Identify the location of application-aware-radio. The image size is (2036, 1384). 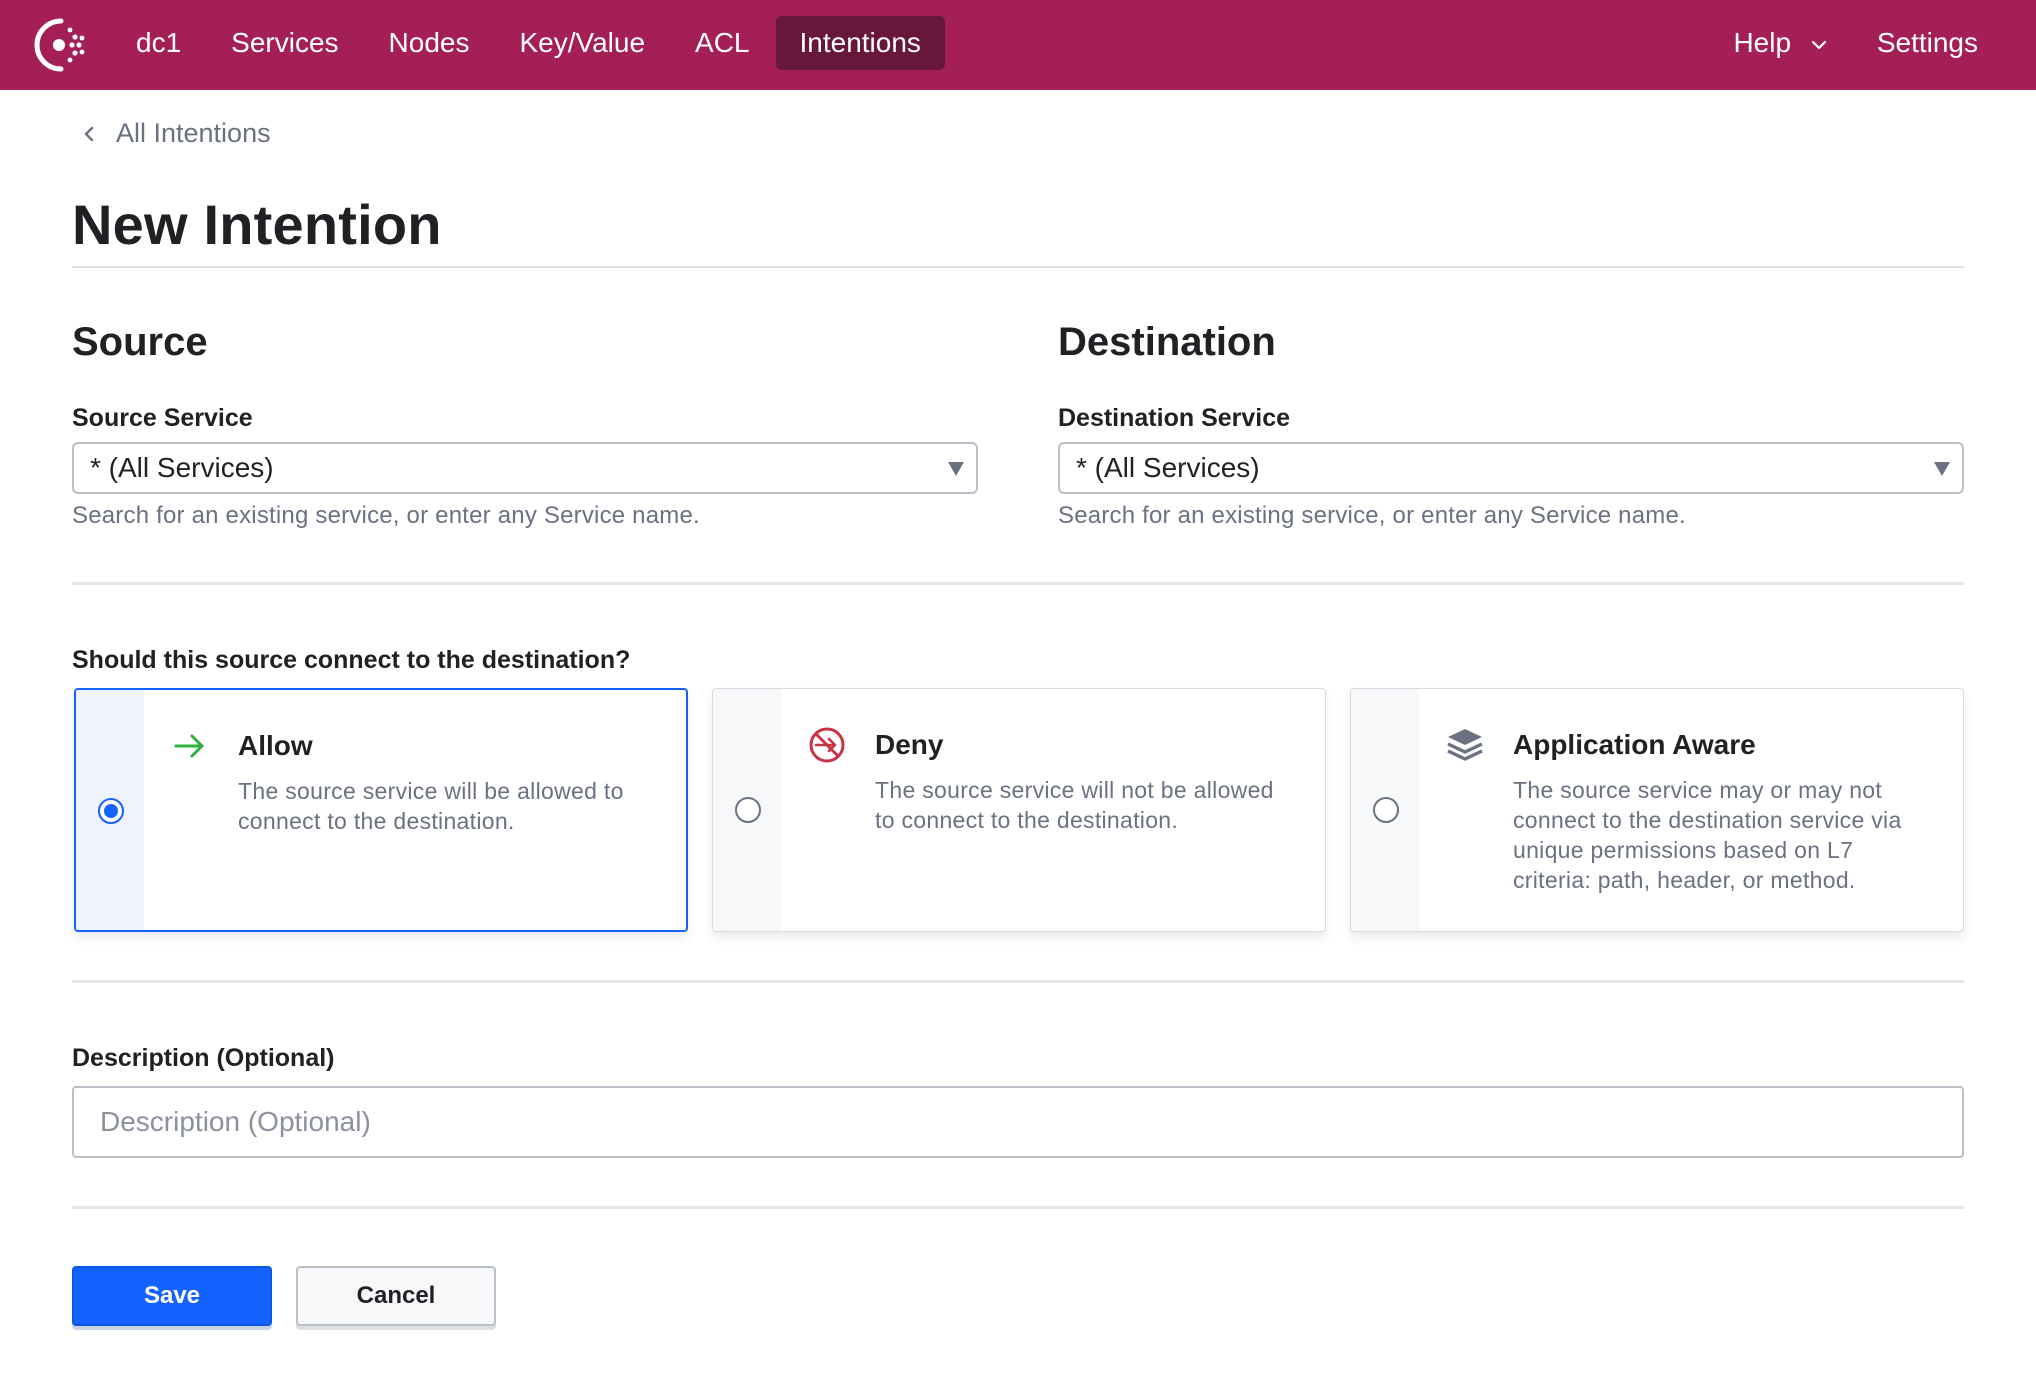
(1386, 810).